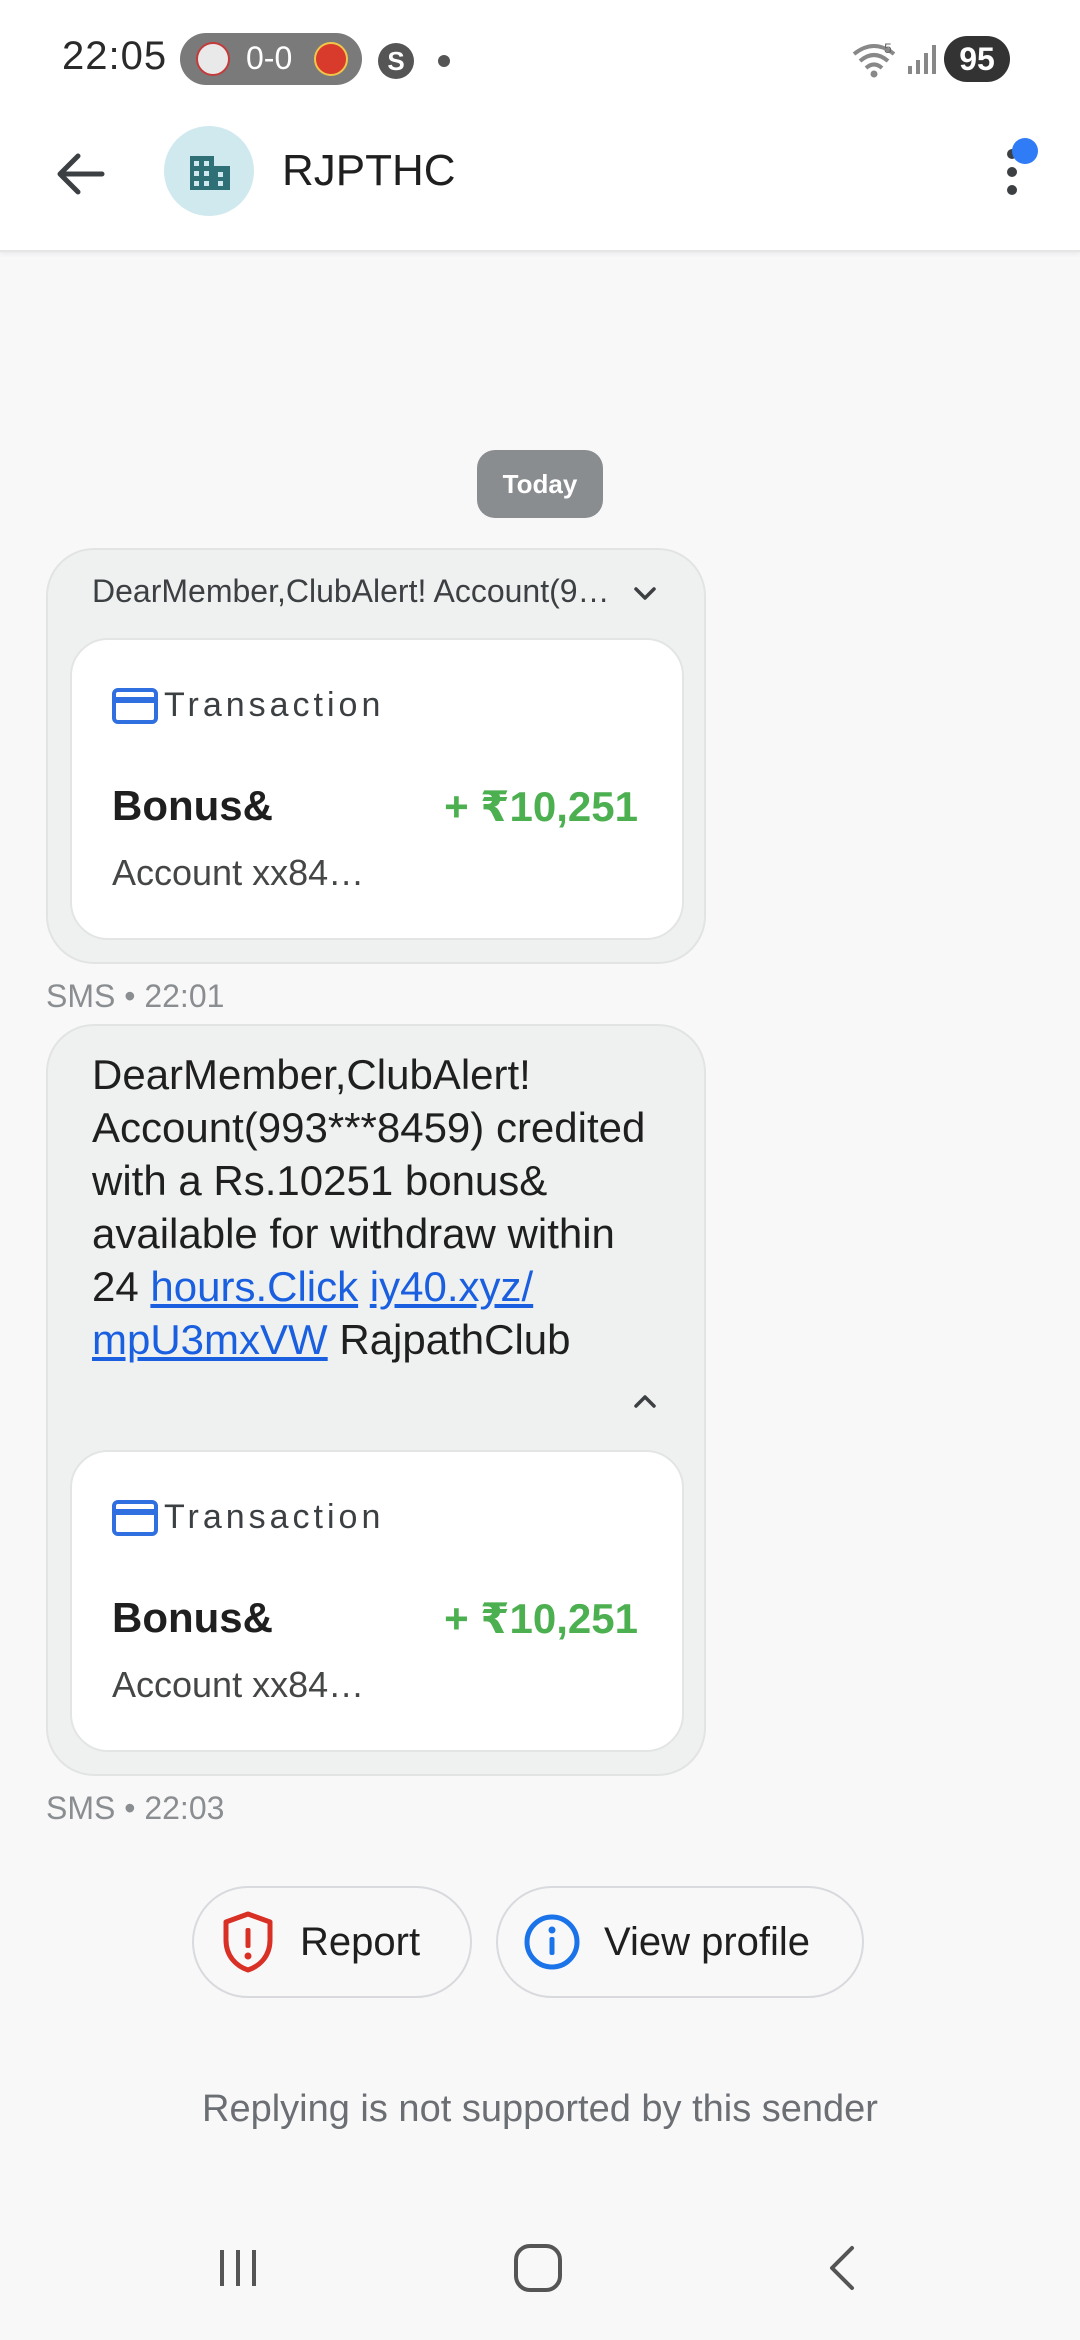 The image size is (1080, 2340). What do you see at coordinates (254, 1286) in the screenshot?
I see `message-link: hours.Click` at bounding box center [254, 1286].